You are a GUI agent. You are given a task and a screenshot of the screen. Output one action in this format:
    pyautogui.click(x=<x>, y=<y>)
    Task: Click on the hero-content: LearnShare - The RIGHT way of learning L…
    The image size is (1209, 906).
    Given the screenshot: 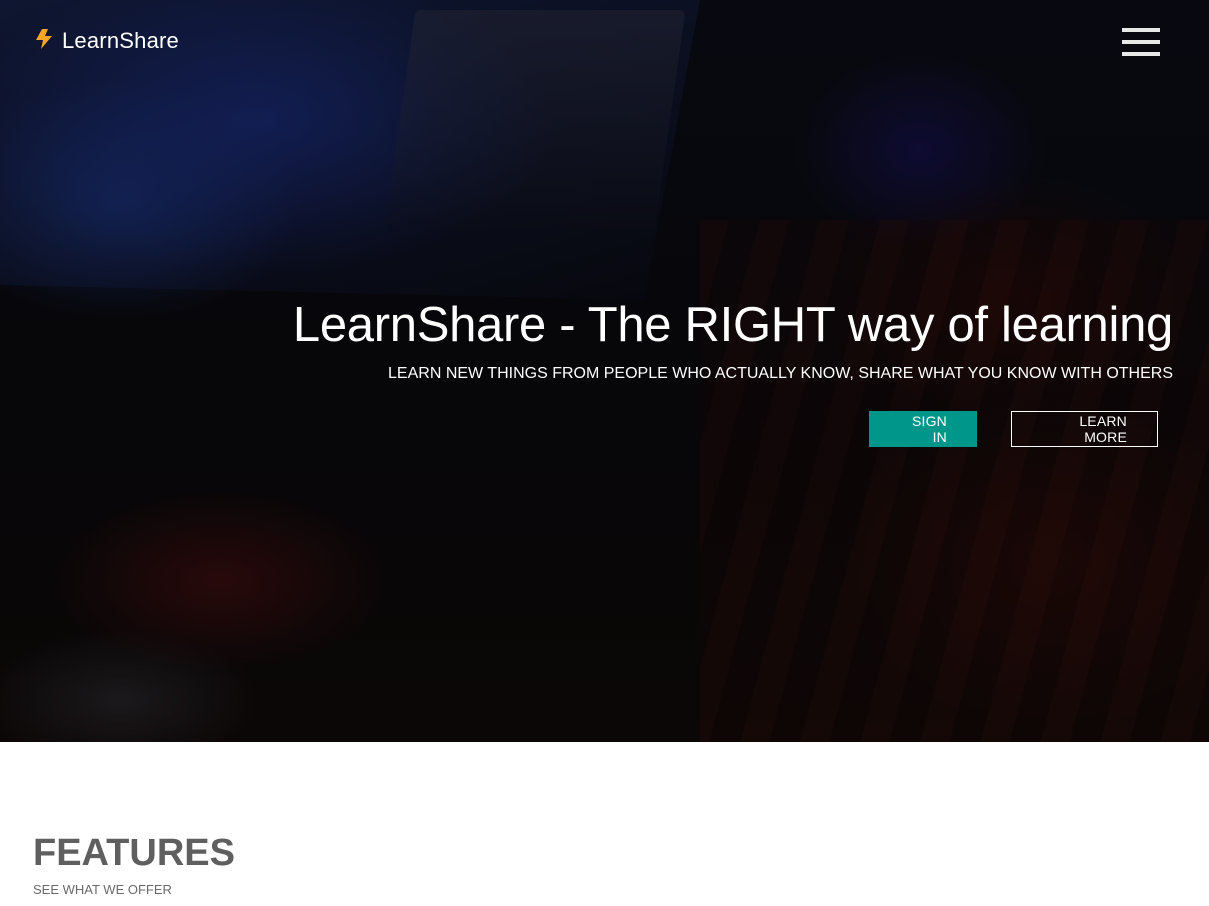 What is the action you would take?
    pyautogui.click(x=723, y=369)
    